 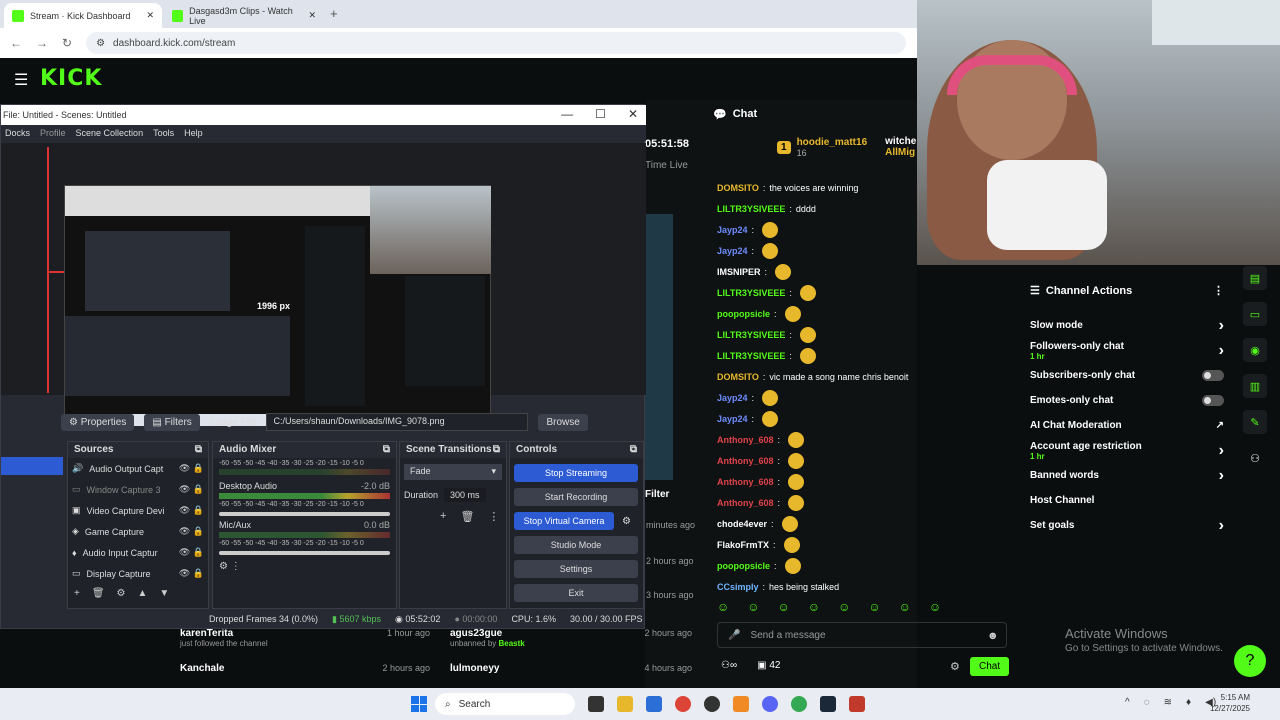 I want to click on browser-tab-clips: Dasgasd3m Clips - Watch Live ✕, so click(x=244, y=15).